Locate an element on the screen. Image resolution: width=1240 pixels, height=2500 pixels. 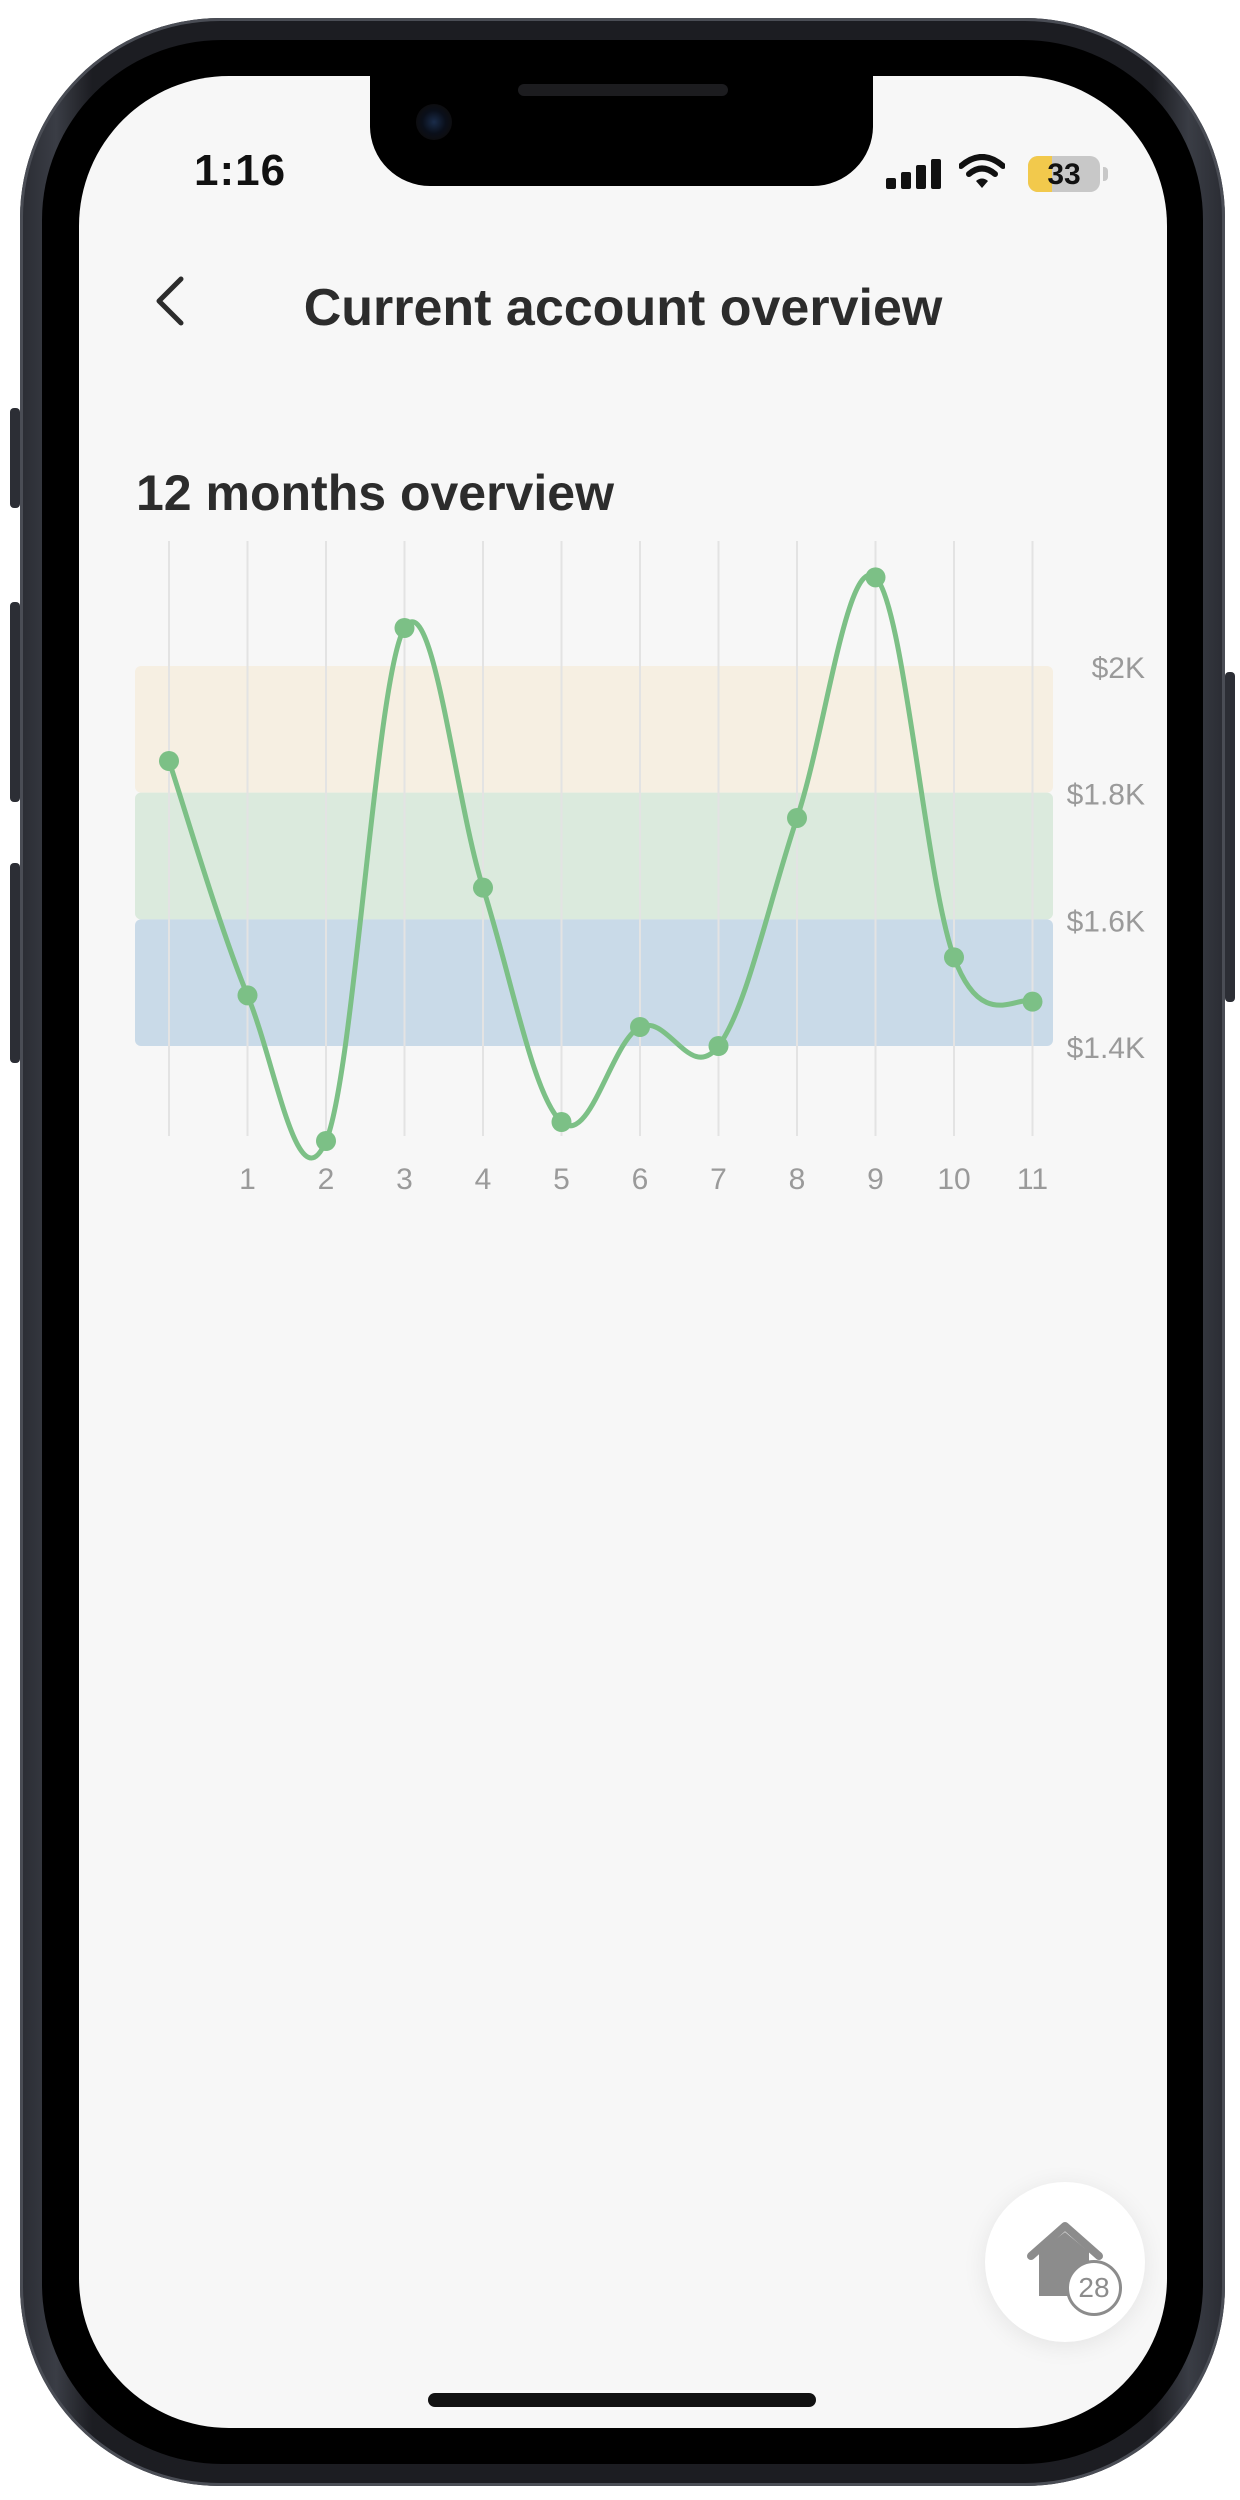
silent-switch is located at coordinates (15, 458).